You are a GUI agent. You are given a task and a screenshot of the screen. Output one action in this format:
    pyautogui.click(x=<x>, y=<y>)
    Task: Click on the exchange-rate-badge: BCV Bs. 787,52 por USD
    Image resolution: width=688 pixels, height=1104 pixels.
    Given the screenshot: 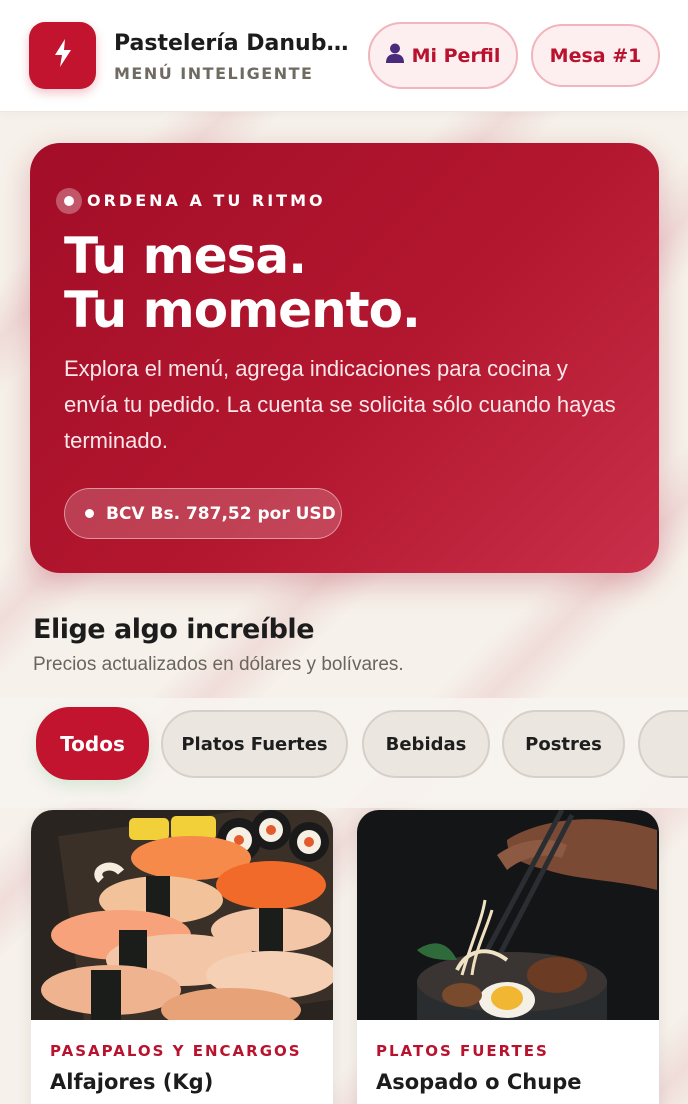 What is the action you would take?
    pyautogui.click(x=203, y=513)
    